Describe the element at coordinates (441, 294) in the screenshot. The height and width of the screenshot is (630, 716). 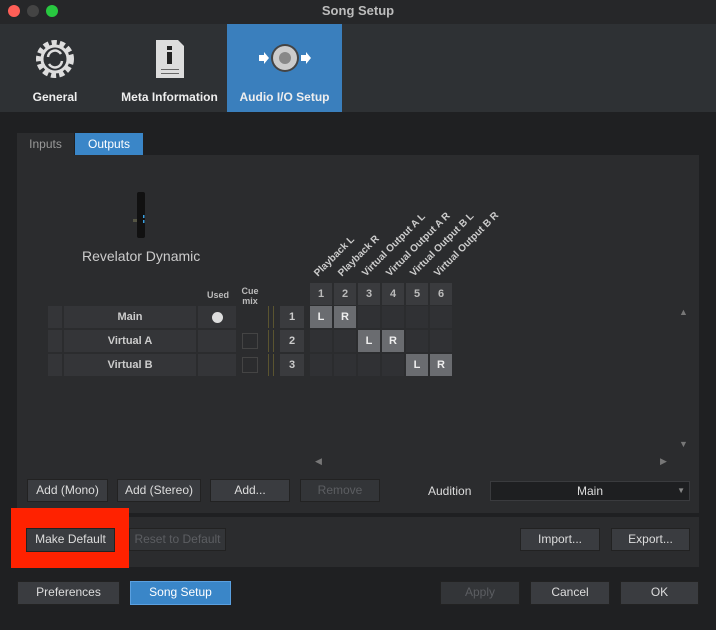
I see `column-number: 6` at that location.